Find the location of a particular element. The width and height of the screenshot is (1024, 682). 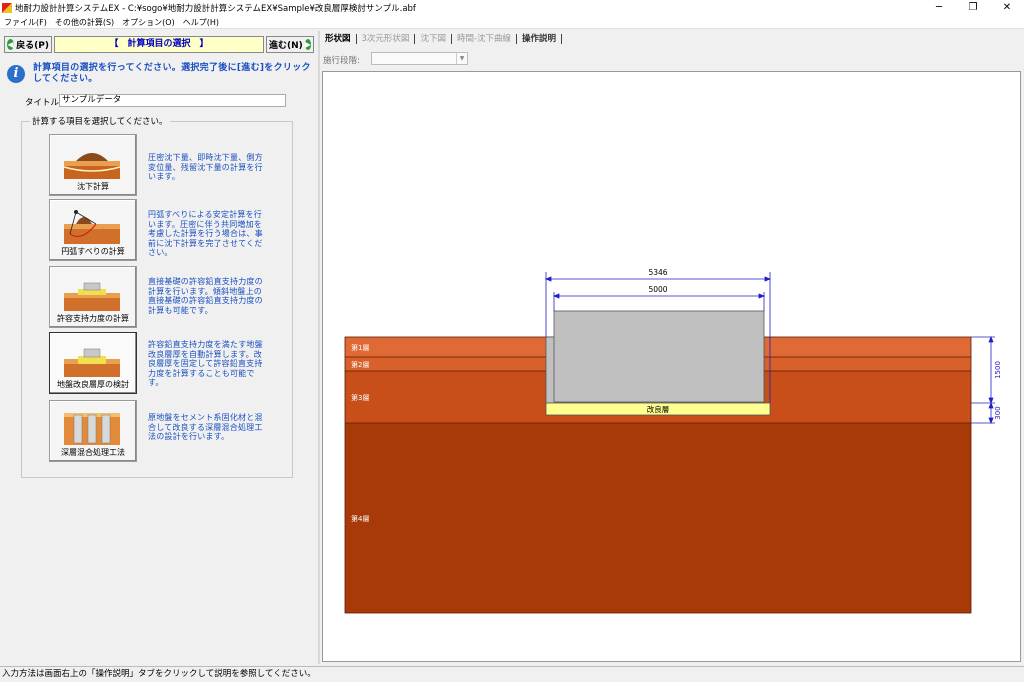

next-label: 進む(N) is located at coordinates (286, 46).